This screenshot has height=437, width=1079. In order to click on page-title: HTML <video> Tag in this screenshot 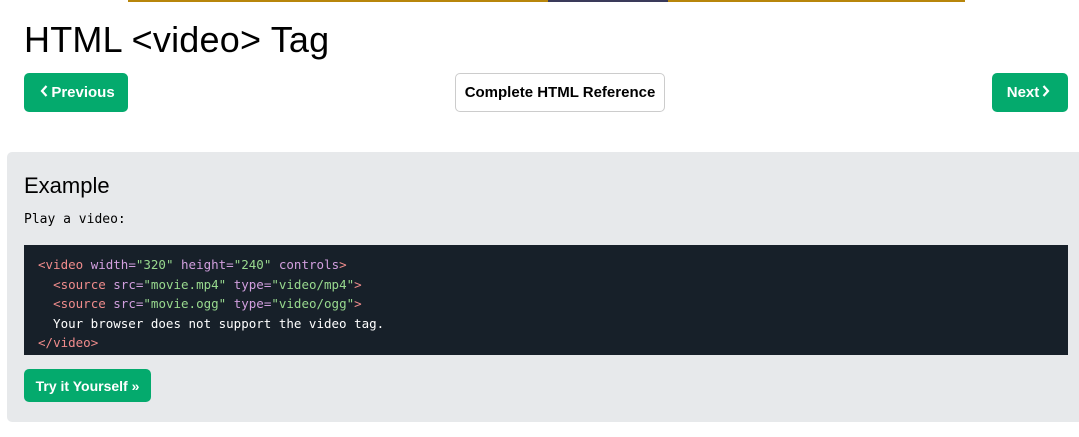, I will do `click(177, 39)`.